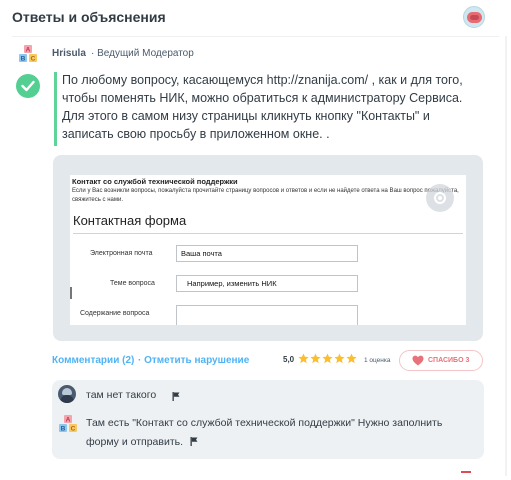 Image resolution: width=511 pixels, height=480 pixels. I want to click on message-label: Содержание вопроса, so click(115, 313).